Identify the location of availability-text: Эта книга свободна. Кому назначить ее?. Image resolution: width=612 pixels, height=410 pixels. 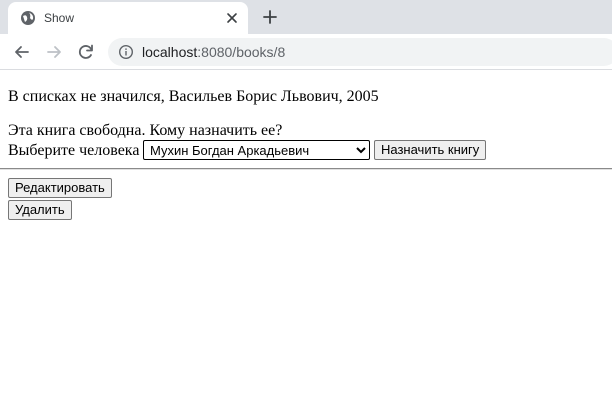
(145, 130).